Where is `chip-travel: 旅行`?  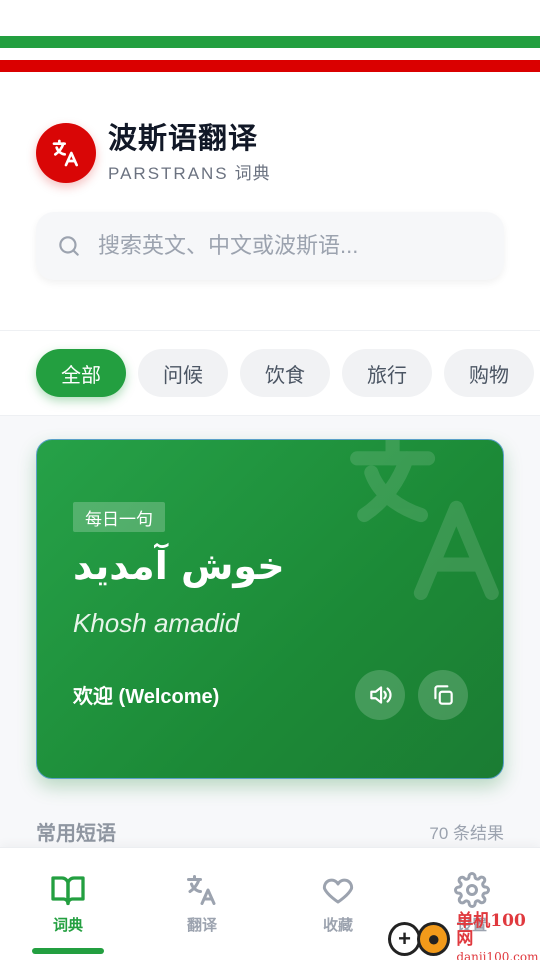
chip-travel: 旅行 is located at coordinates (387, 373).